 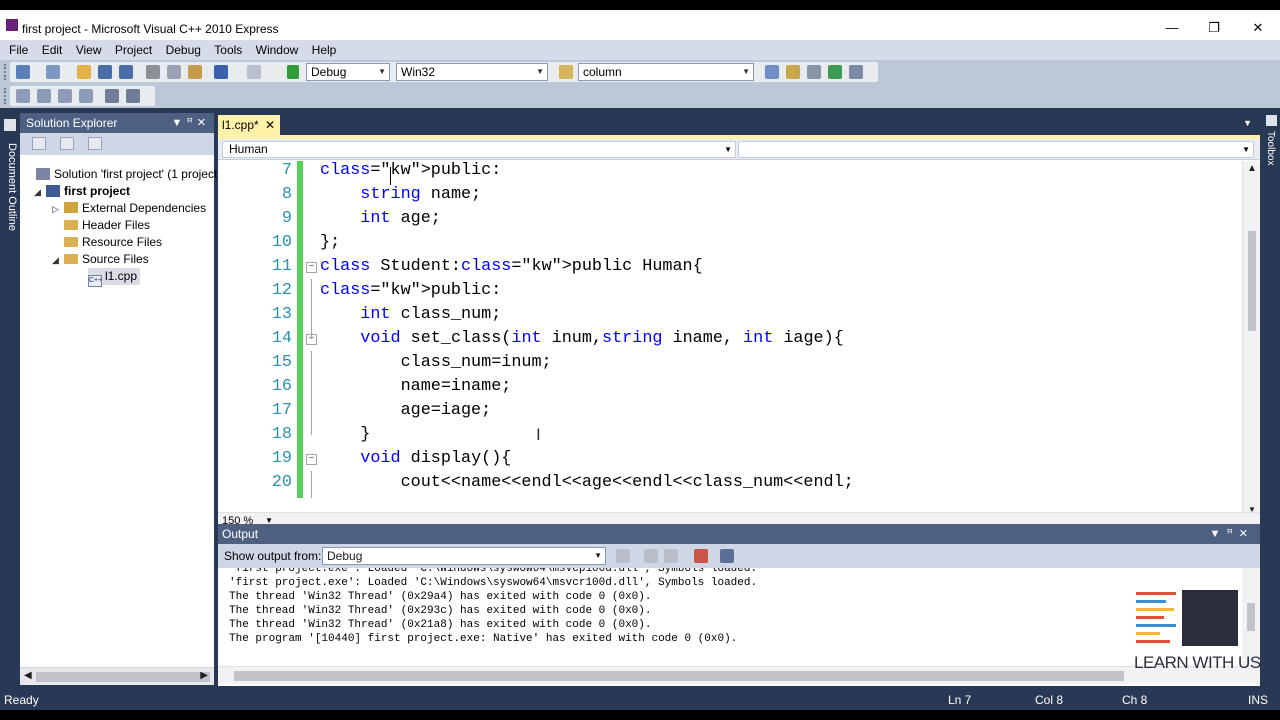 What do you see at coordinates (10, 125) in the screenshot?
I see `document-outline-icon` at bounding box center [10, 125].